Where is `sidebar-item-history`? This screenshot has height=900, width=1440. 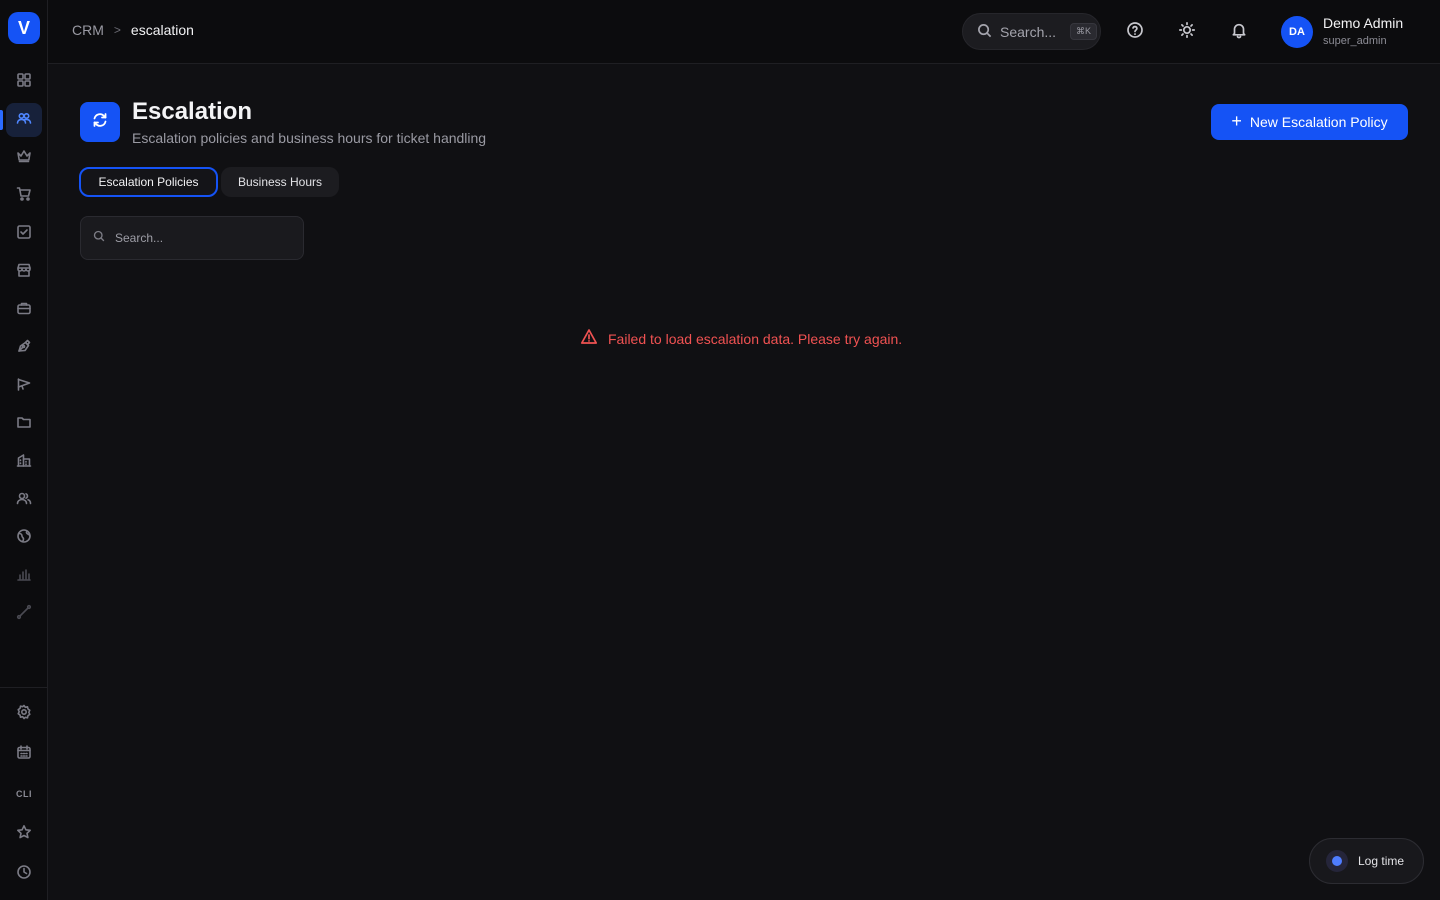 sidebar-item-history is located at coordinates (24, 874).